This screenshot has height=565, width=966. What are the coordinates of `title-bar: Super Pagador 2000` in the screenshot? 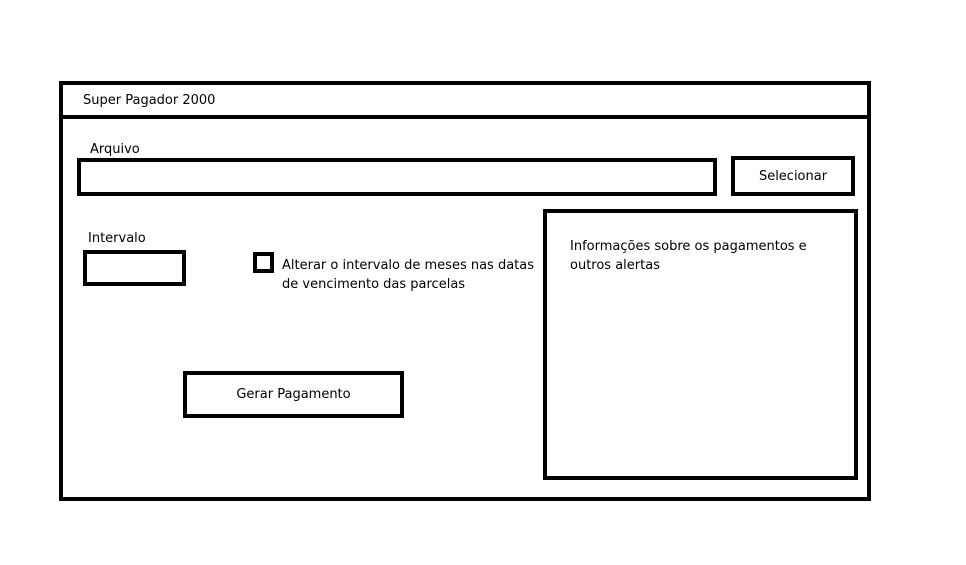 It's located at (465, 102).